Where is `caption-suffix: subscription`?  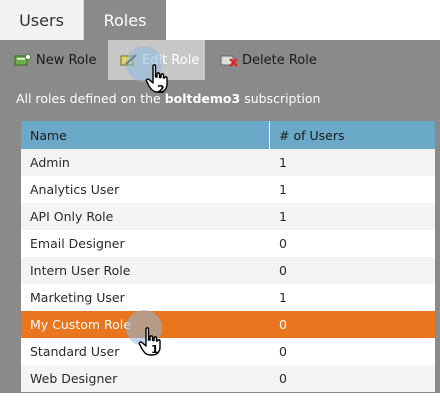
caption-suffix: subscription is located at coordinates (280, 98).